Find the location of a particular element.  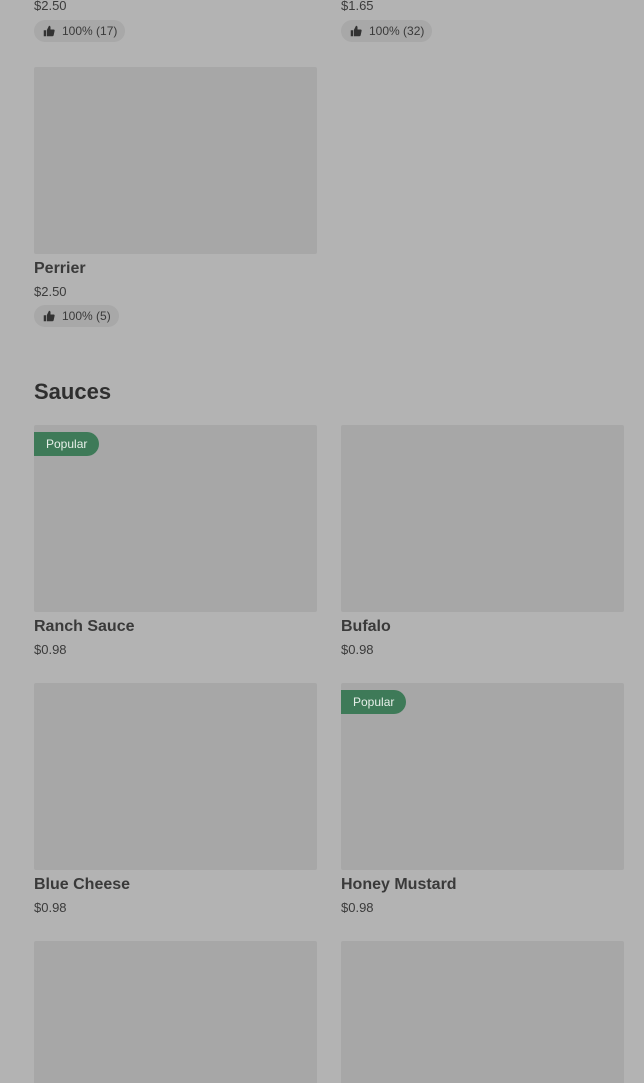

rating-text: 100% (5) is located at coordinates (86, 316).